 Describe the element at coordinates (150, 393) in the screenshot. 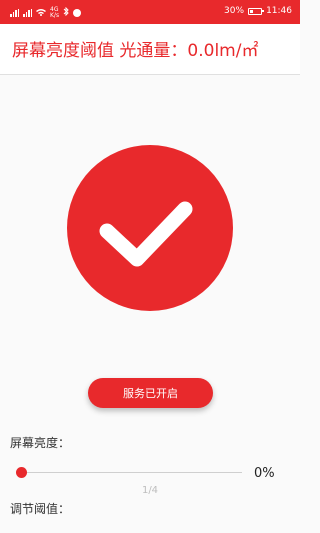

I see `service-toggle-button: 服务已开启` at that location.